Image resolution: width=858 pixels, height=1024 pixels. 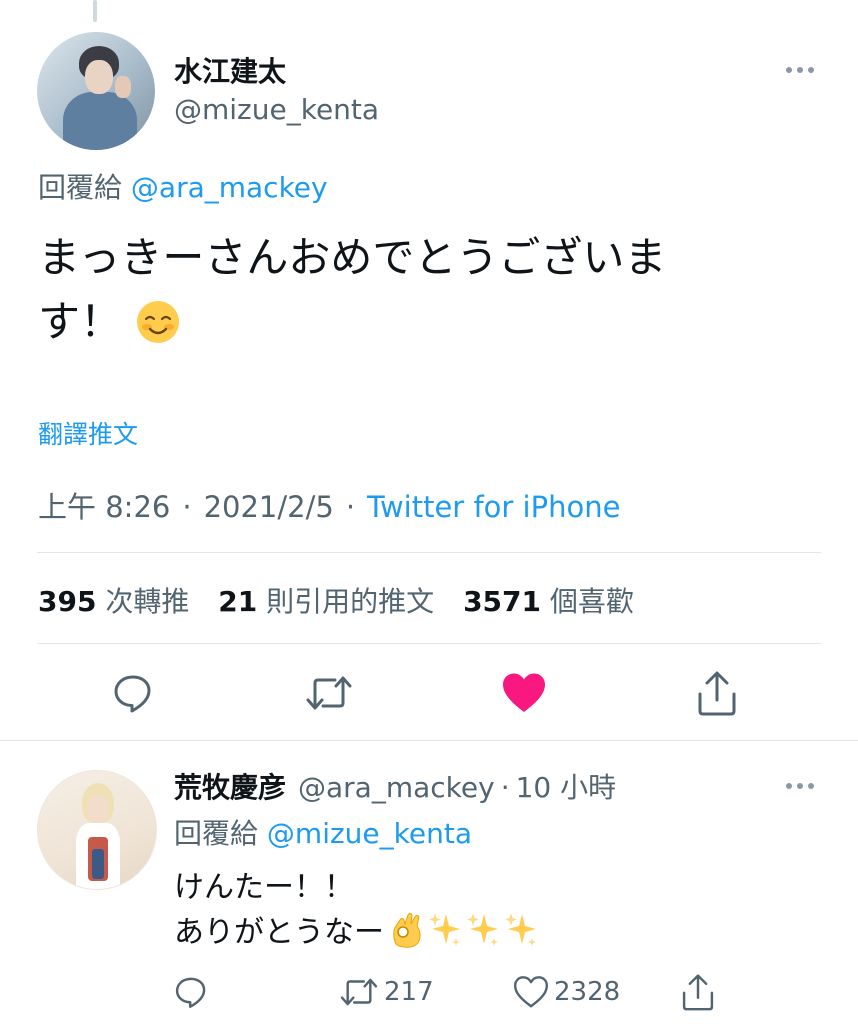 I want to click on quotes-stat: 21 則引用的推文, so click(x=326, y=601).